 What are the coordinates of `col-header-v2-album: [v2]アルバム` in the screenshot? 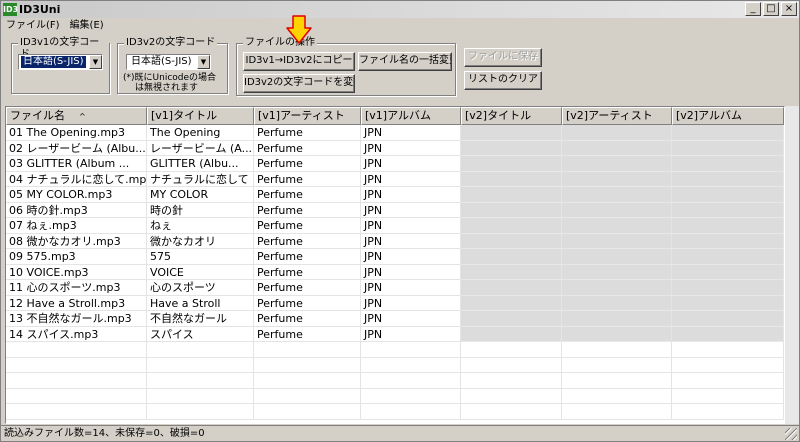 It's located at (728, 116).